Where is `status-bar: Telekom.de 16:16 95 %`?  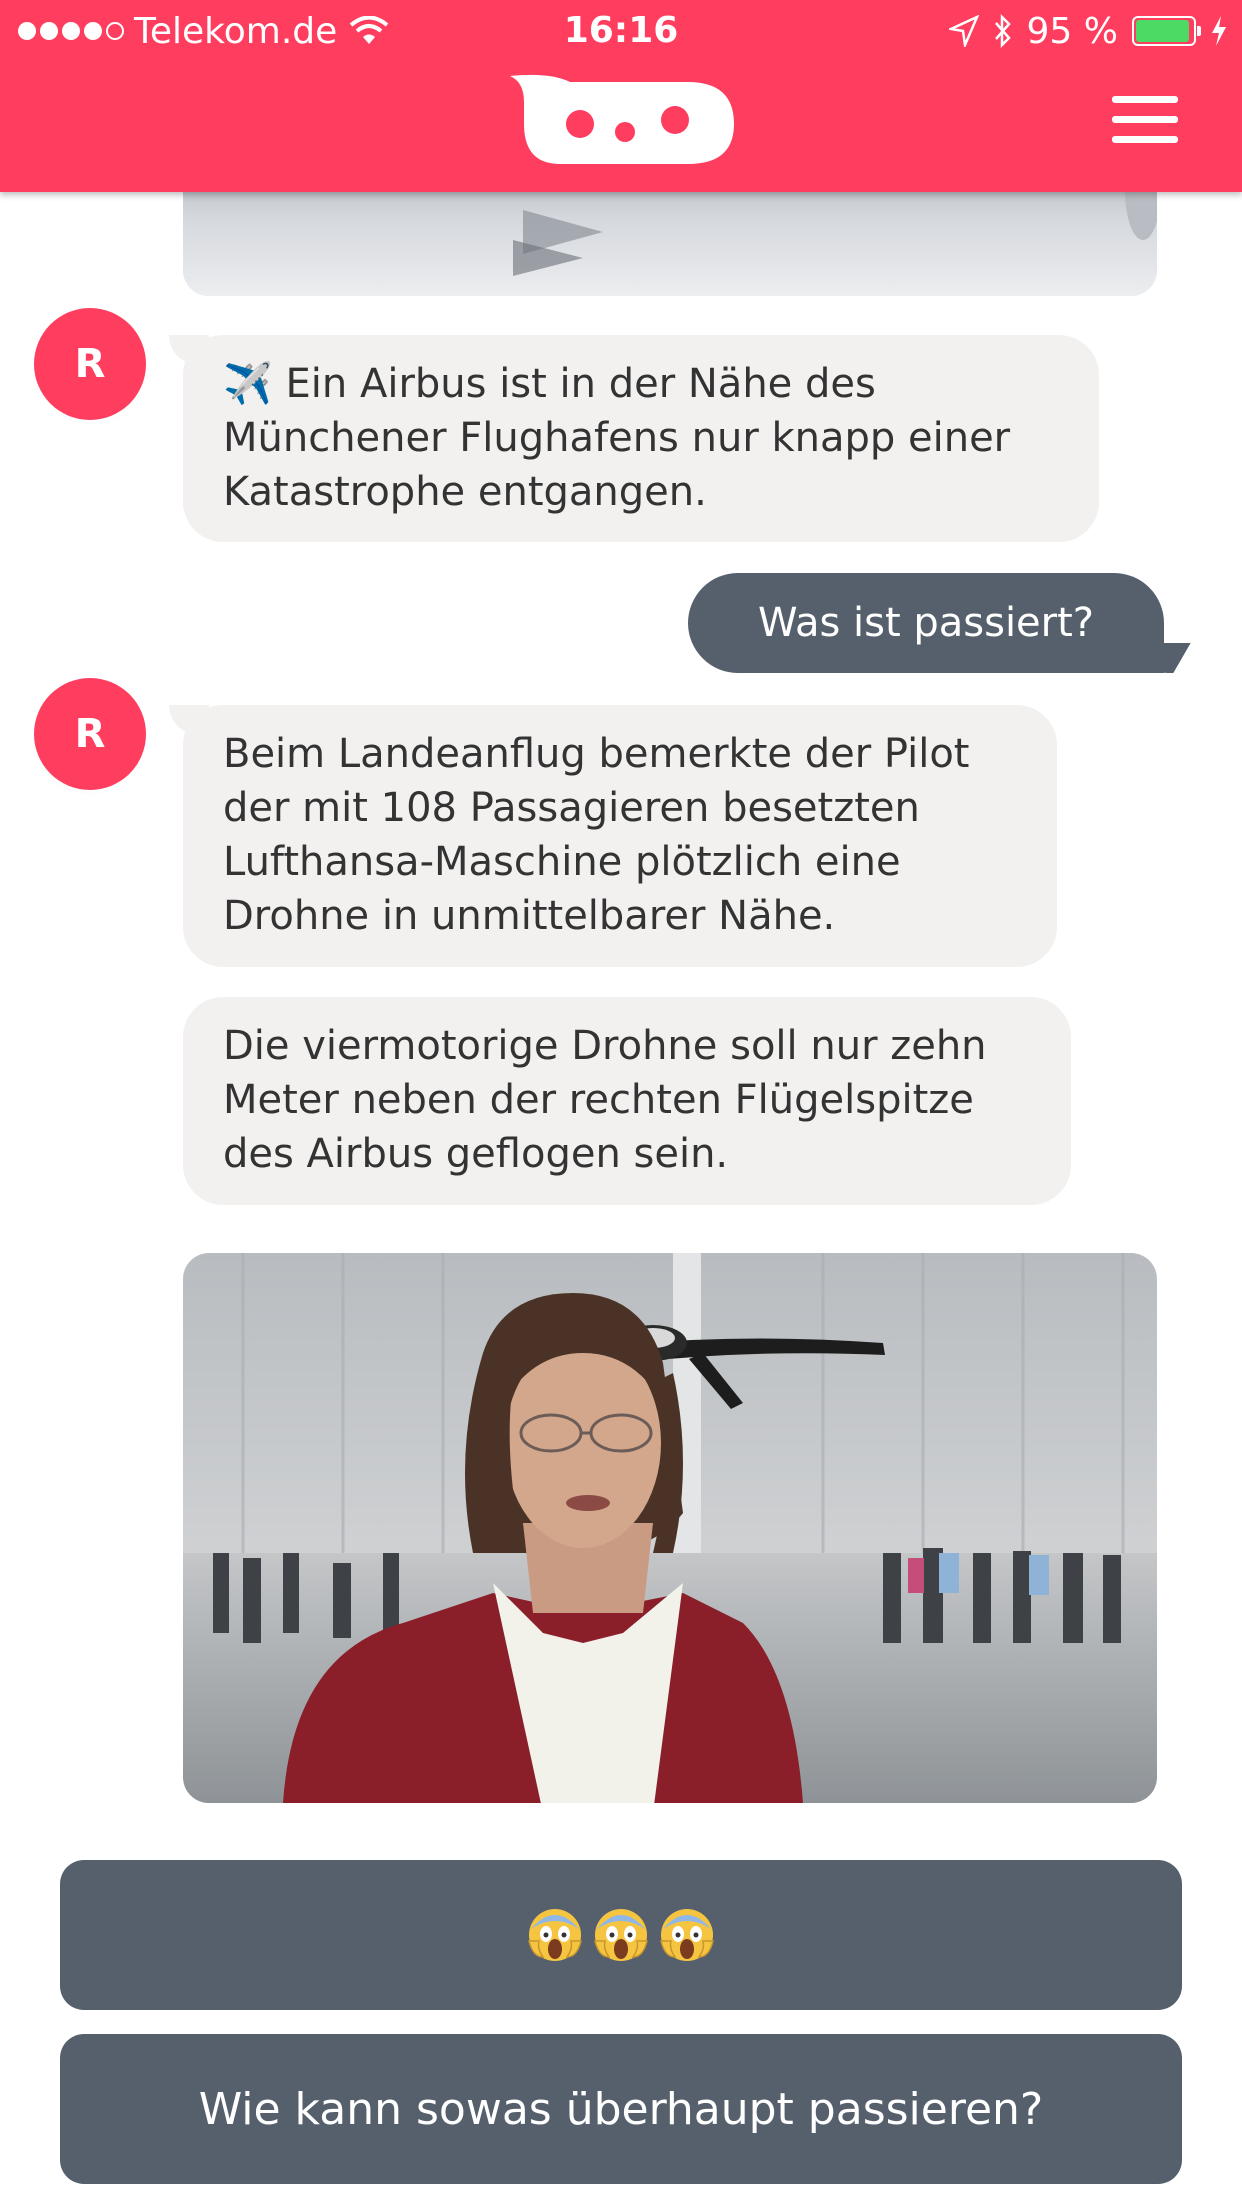
status-bar: Telekom.de 16:16 95 % is located at coordinates (621, 31).